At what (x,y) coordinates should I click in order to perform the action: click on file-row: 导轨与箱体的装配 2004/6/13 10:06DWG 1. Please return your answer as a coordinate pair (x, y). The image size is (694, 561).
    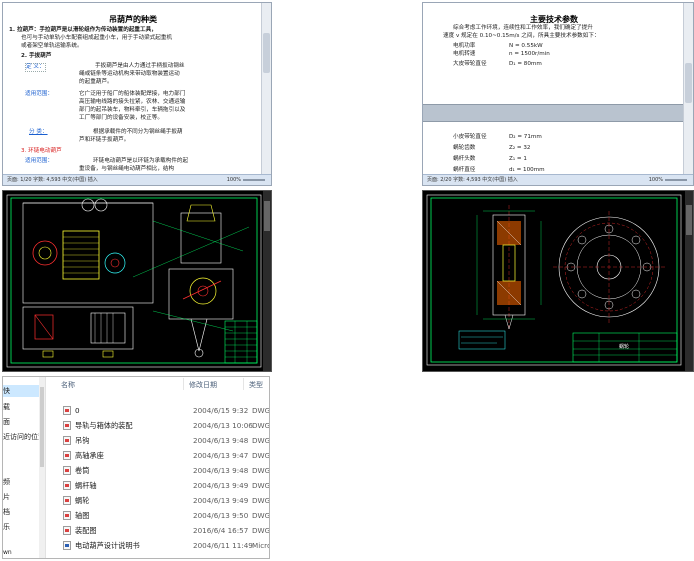
    Looking at the image, I should click on (160, 425).